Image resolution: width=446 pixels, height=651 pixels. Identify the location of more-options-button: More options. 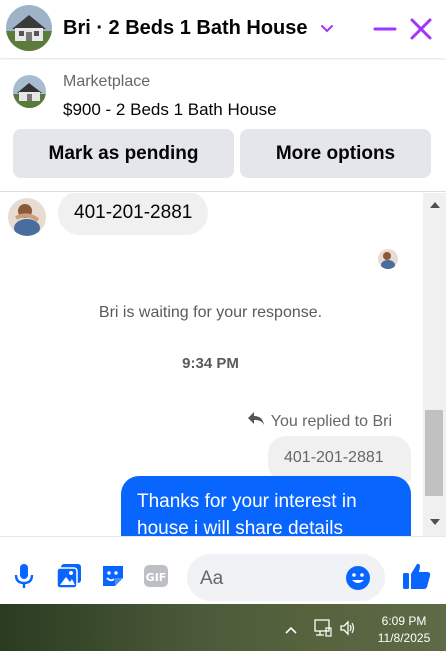
(335, 153).